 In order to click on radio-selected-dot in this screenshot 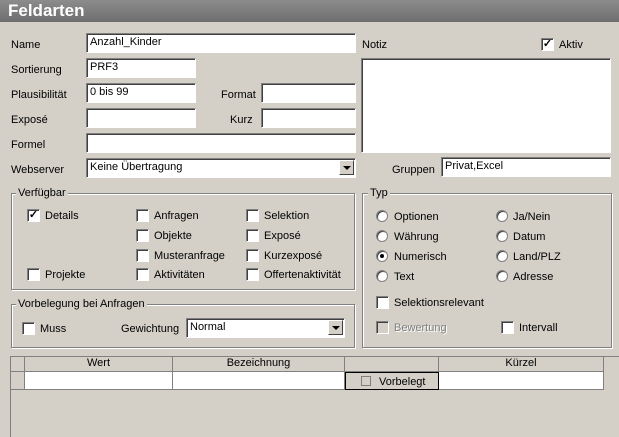, I will do `click(382, 256)`.